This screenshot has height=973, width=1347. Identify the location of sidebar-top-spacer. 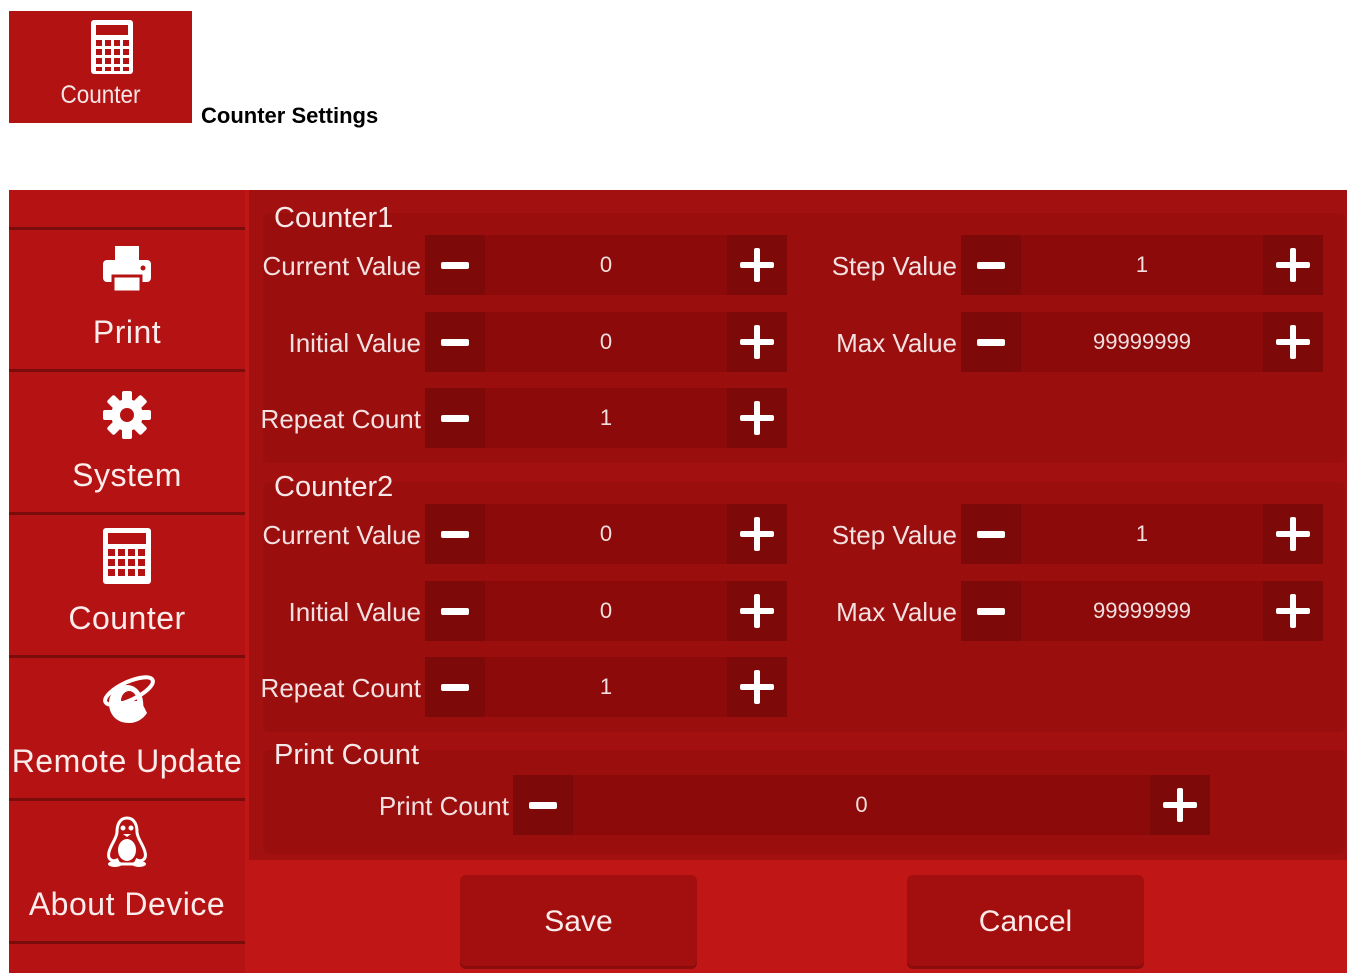
(127, 210).